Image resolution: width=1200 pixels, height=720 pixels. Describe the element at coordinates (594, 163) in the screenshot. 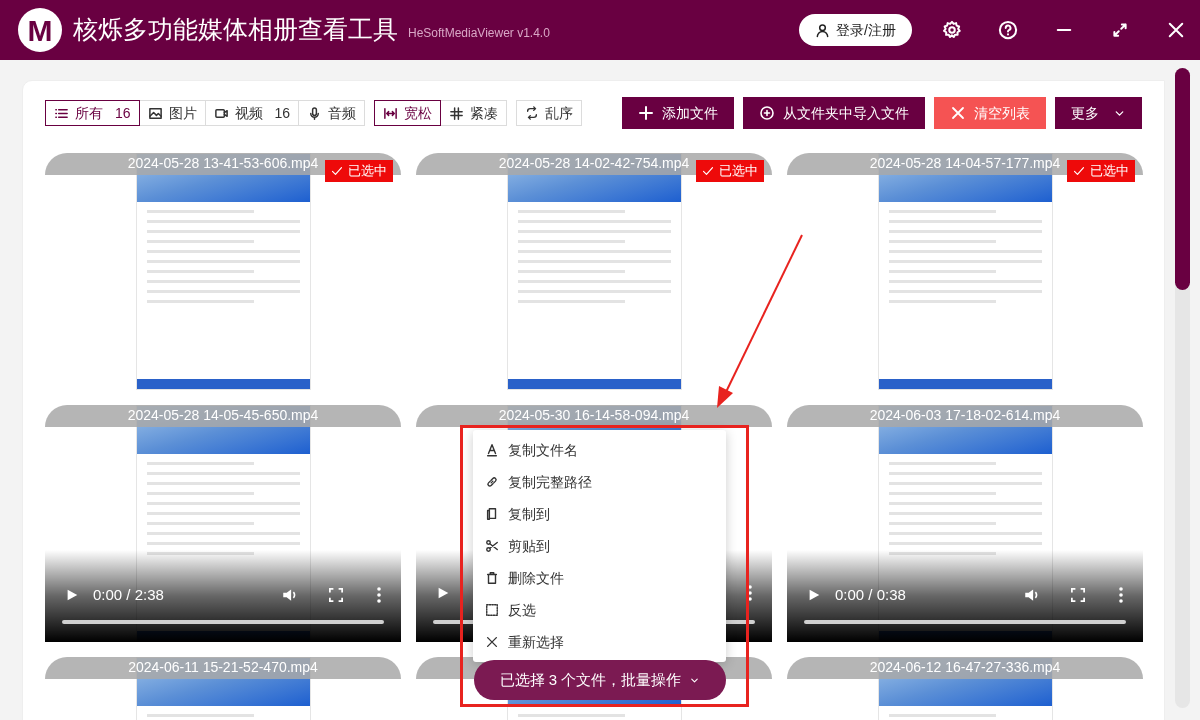

I see `file-name: 2024-05-28 14-02-42-754.mp4` at that location.